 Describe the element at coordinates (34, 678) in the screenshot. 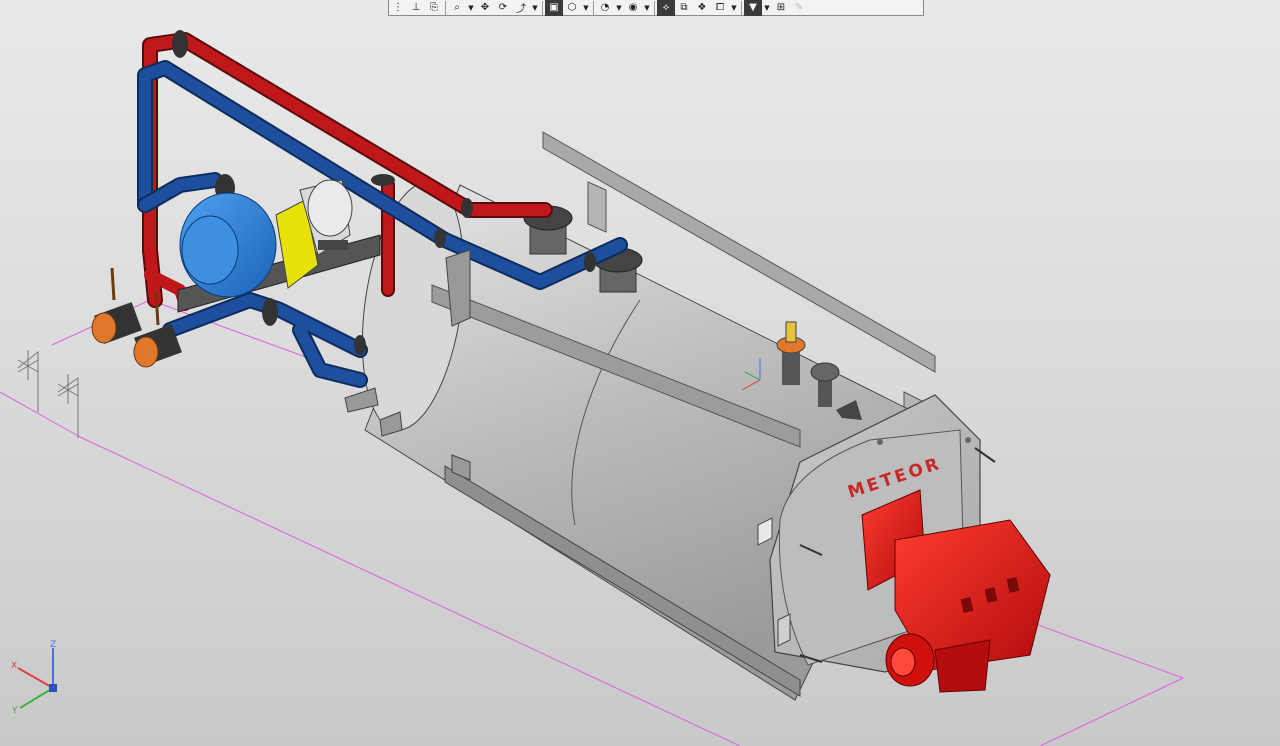

I see `coordinate-triad: Z X Y` at that location.